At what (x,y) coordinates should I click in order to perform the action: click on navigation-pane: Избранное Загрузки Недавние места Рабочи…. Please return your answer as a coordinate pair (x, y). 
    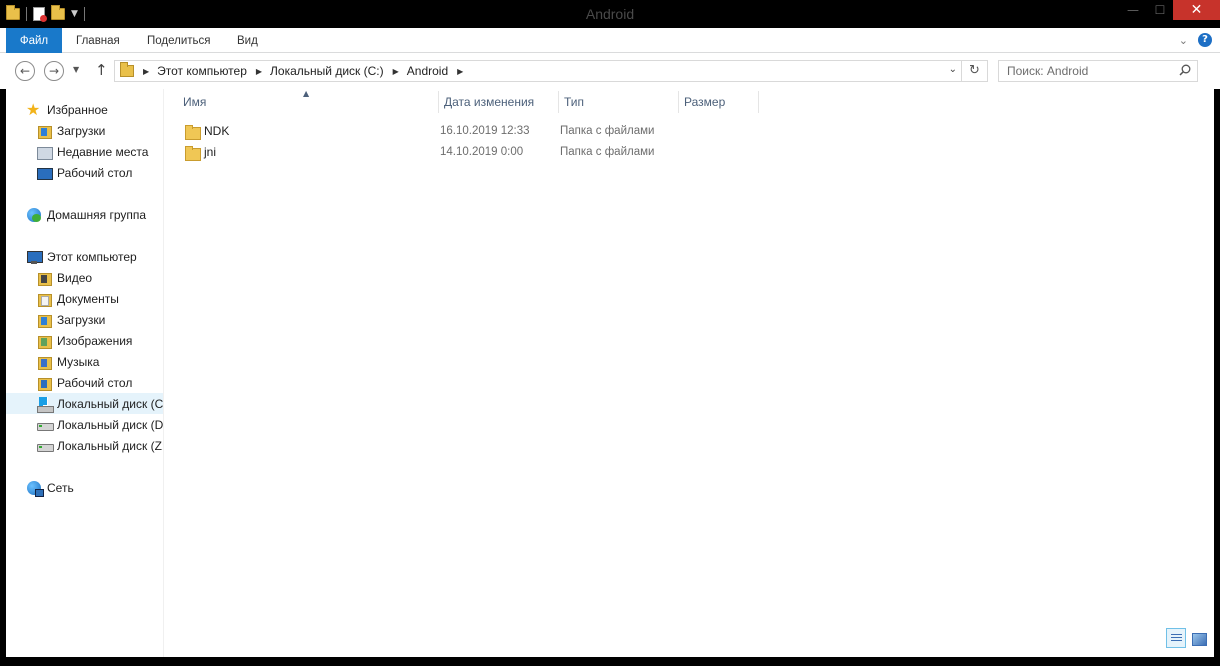
    Looking at the image, I should click on (85, 373).